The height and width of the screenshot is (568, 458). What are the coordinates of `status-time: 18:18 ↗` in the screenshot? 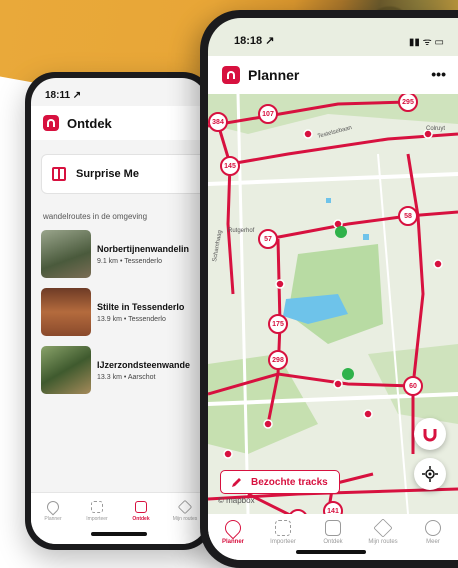 It's located at (254, 41).